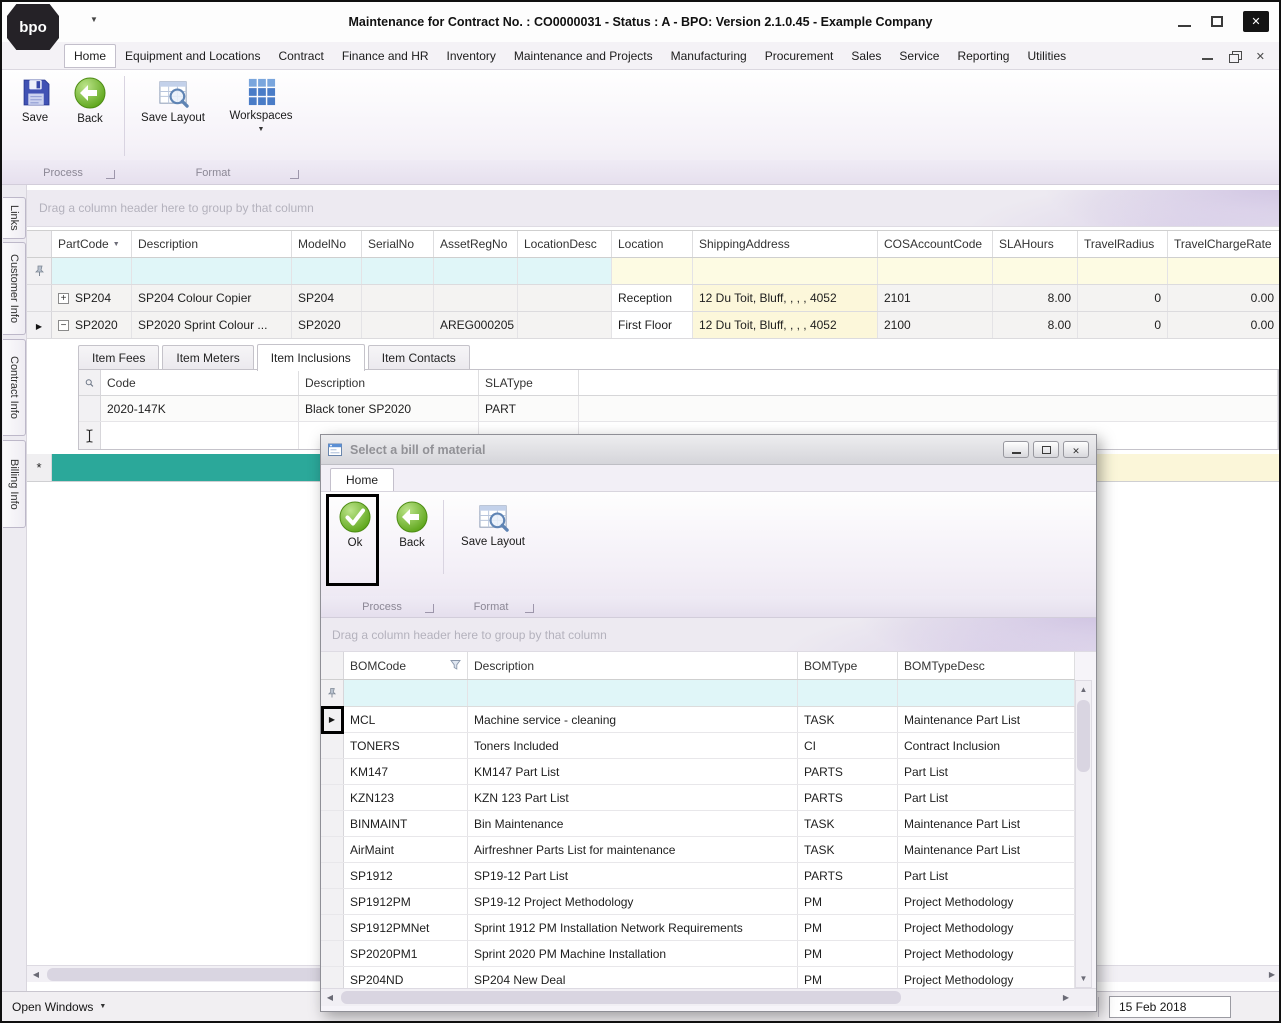  What do you see at coordinates (1207, 59) in the screenshot?
I see `mdi-minimize-icon` at bounding box center [1207, 59].